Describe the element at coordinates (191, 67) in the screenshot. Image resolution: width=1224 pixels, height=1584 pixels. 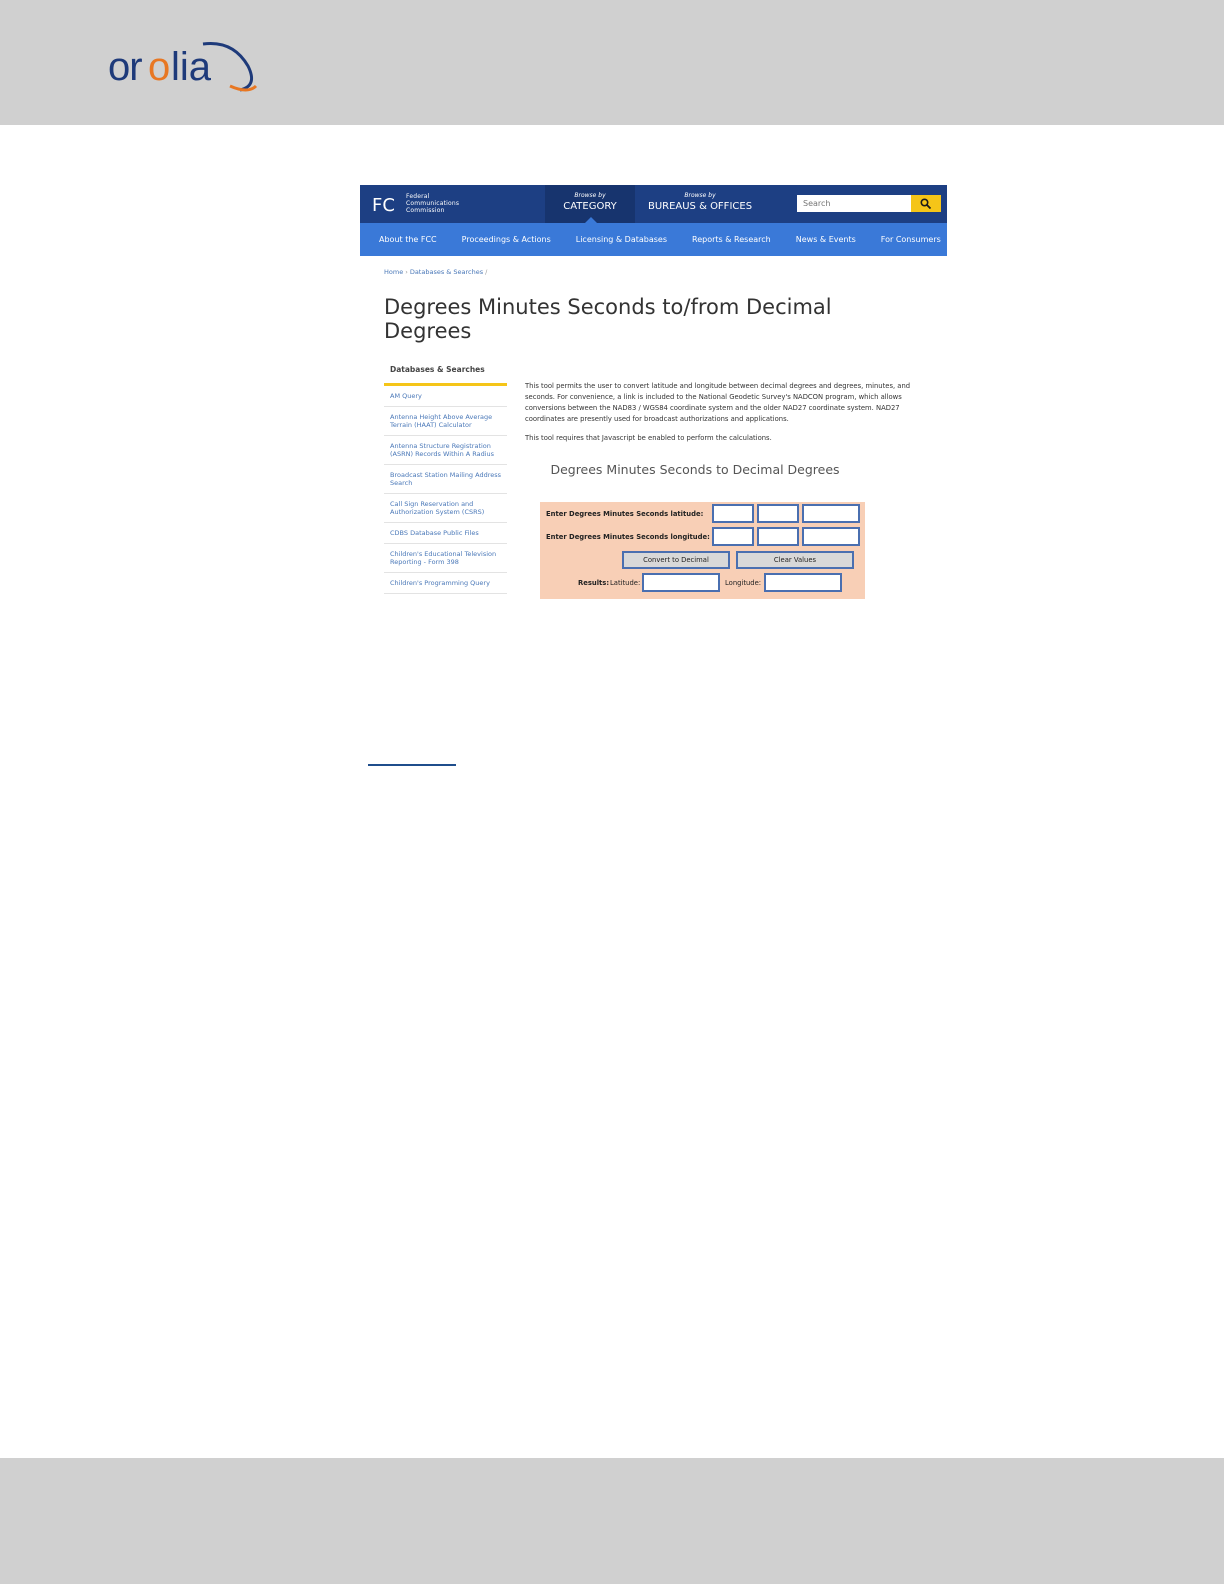
I see `svg-text: lia` at that location.